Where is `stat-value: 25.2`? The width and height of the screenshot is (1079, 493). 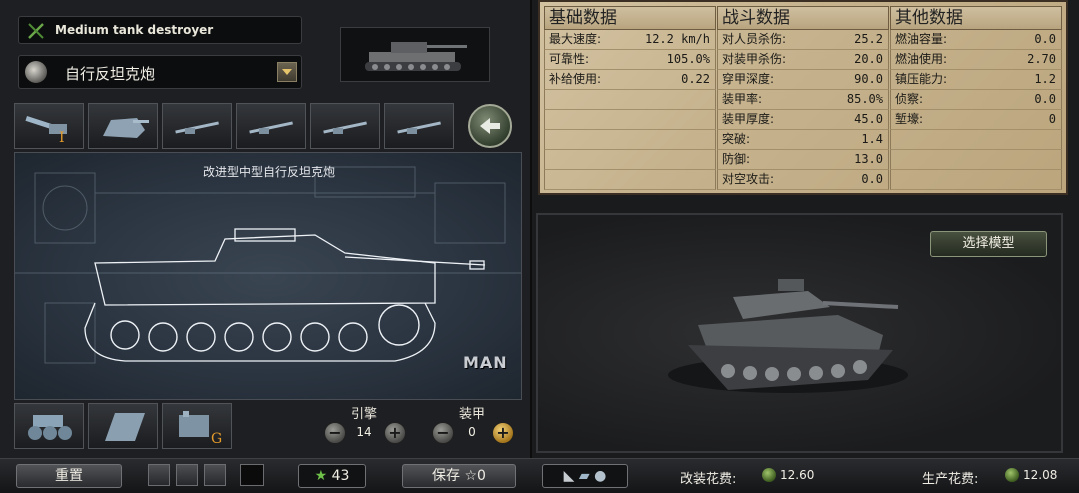 stat-value: 25.2 is located at coordinates (868, 39).